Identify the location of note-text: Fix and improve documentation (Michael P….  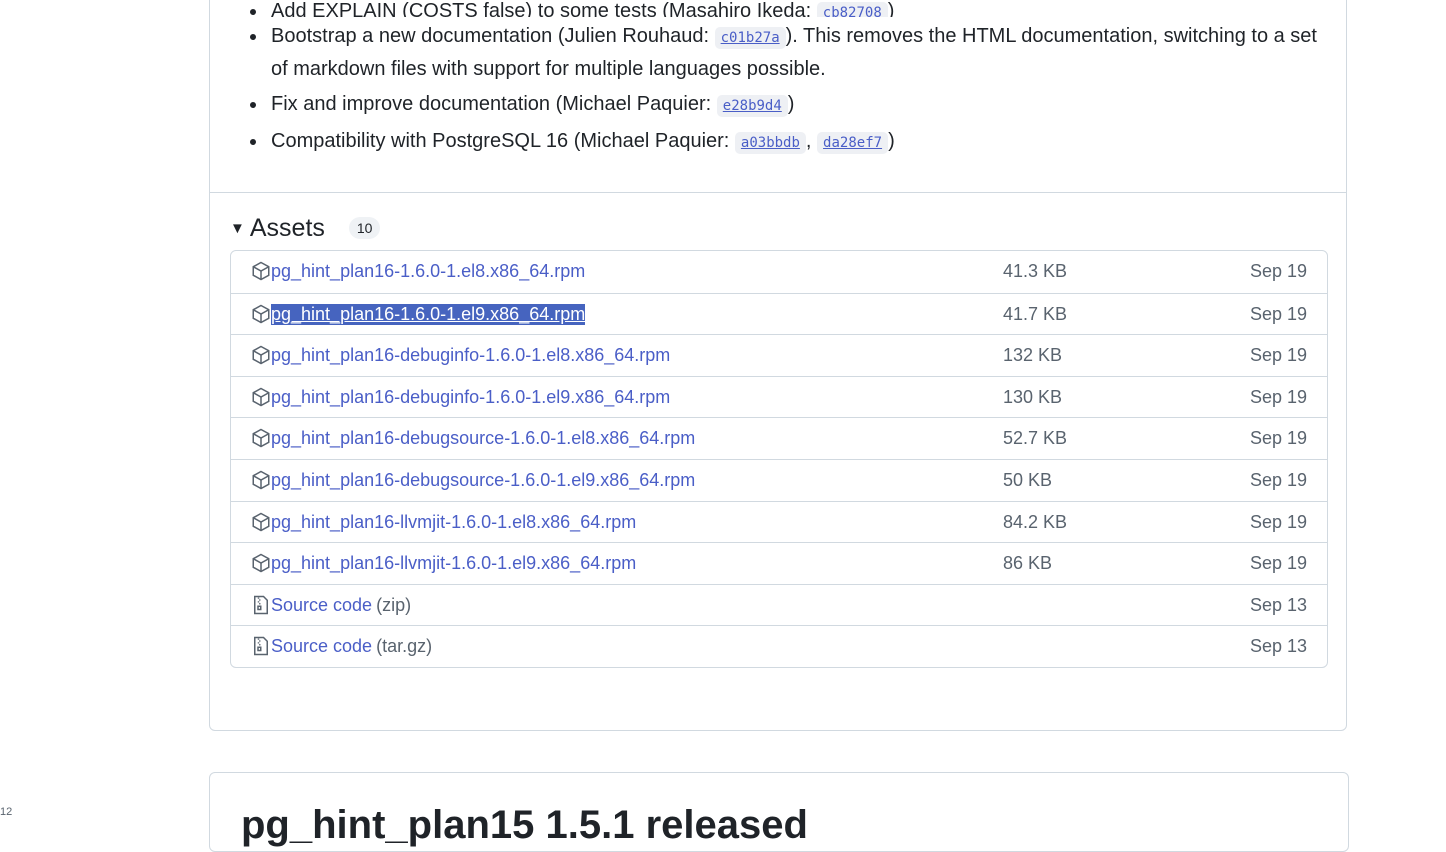
(494, 104).